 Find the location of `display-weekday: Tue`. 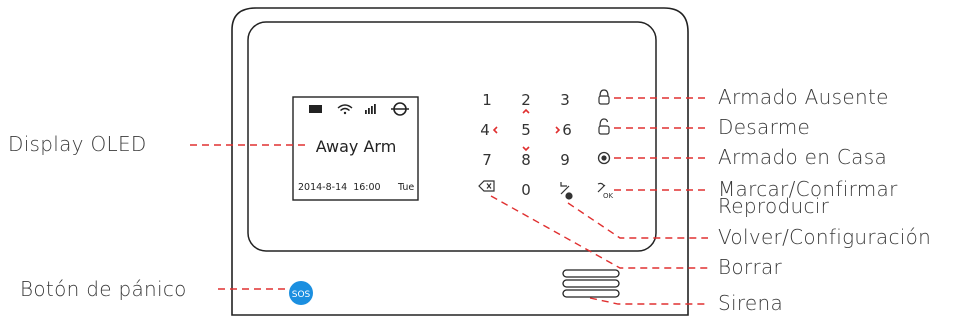

display-weekday: Tue is located at coordinates (405, 187).